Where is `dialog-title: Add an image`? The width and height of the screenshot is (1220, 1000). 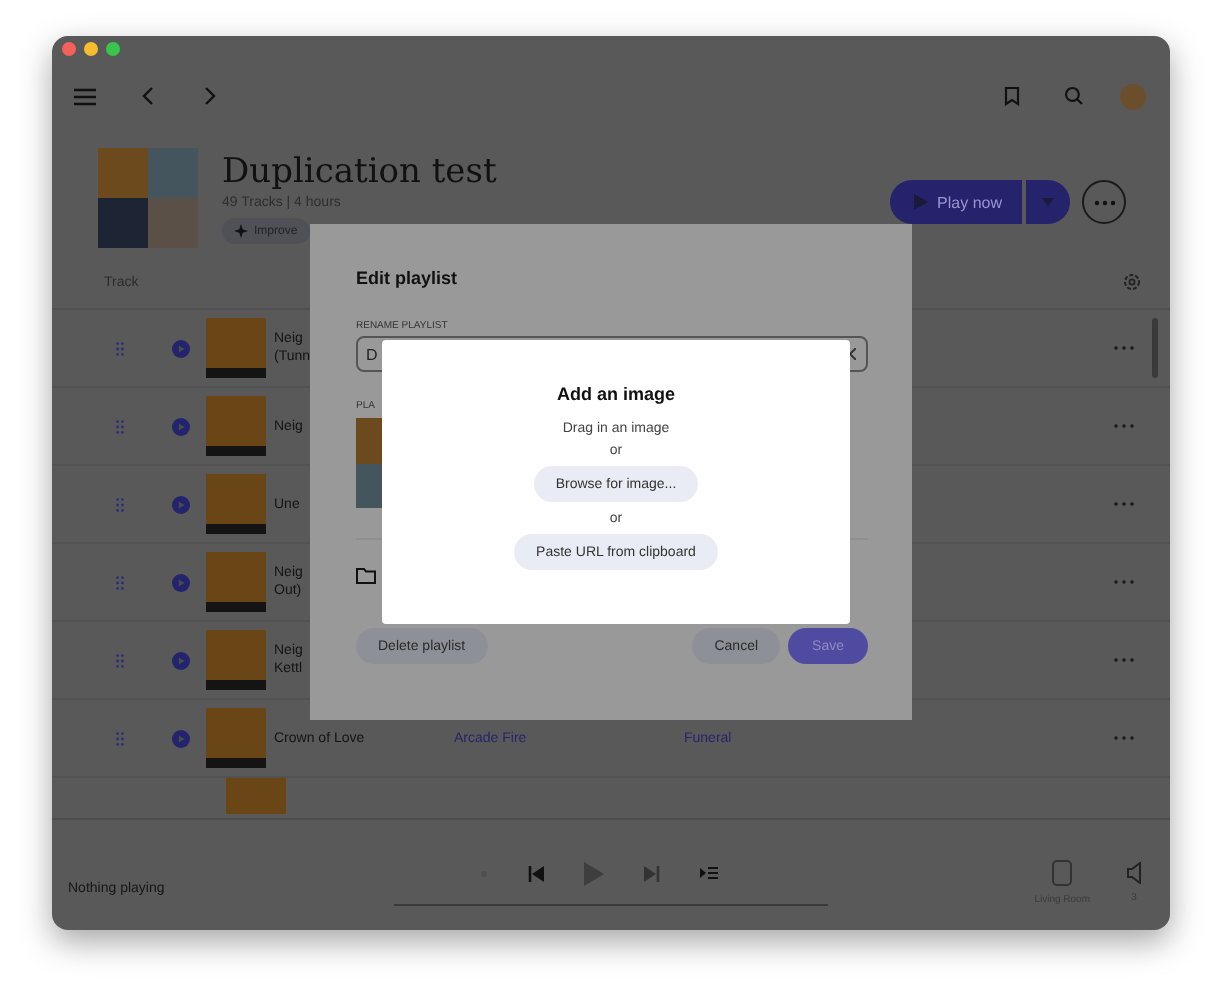 dialog-title: Add an image is located at coordinates (615, 394).